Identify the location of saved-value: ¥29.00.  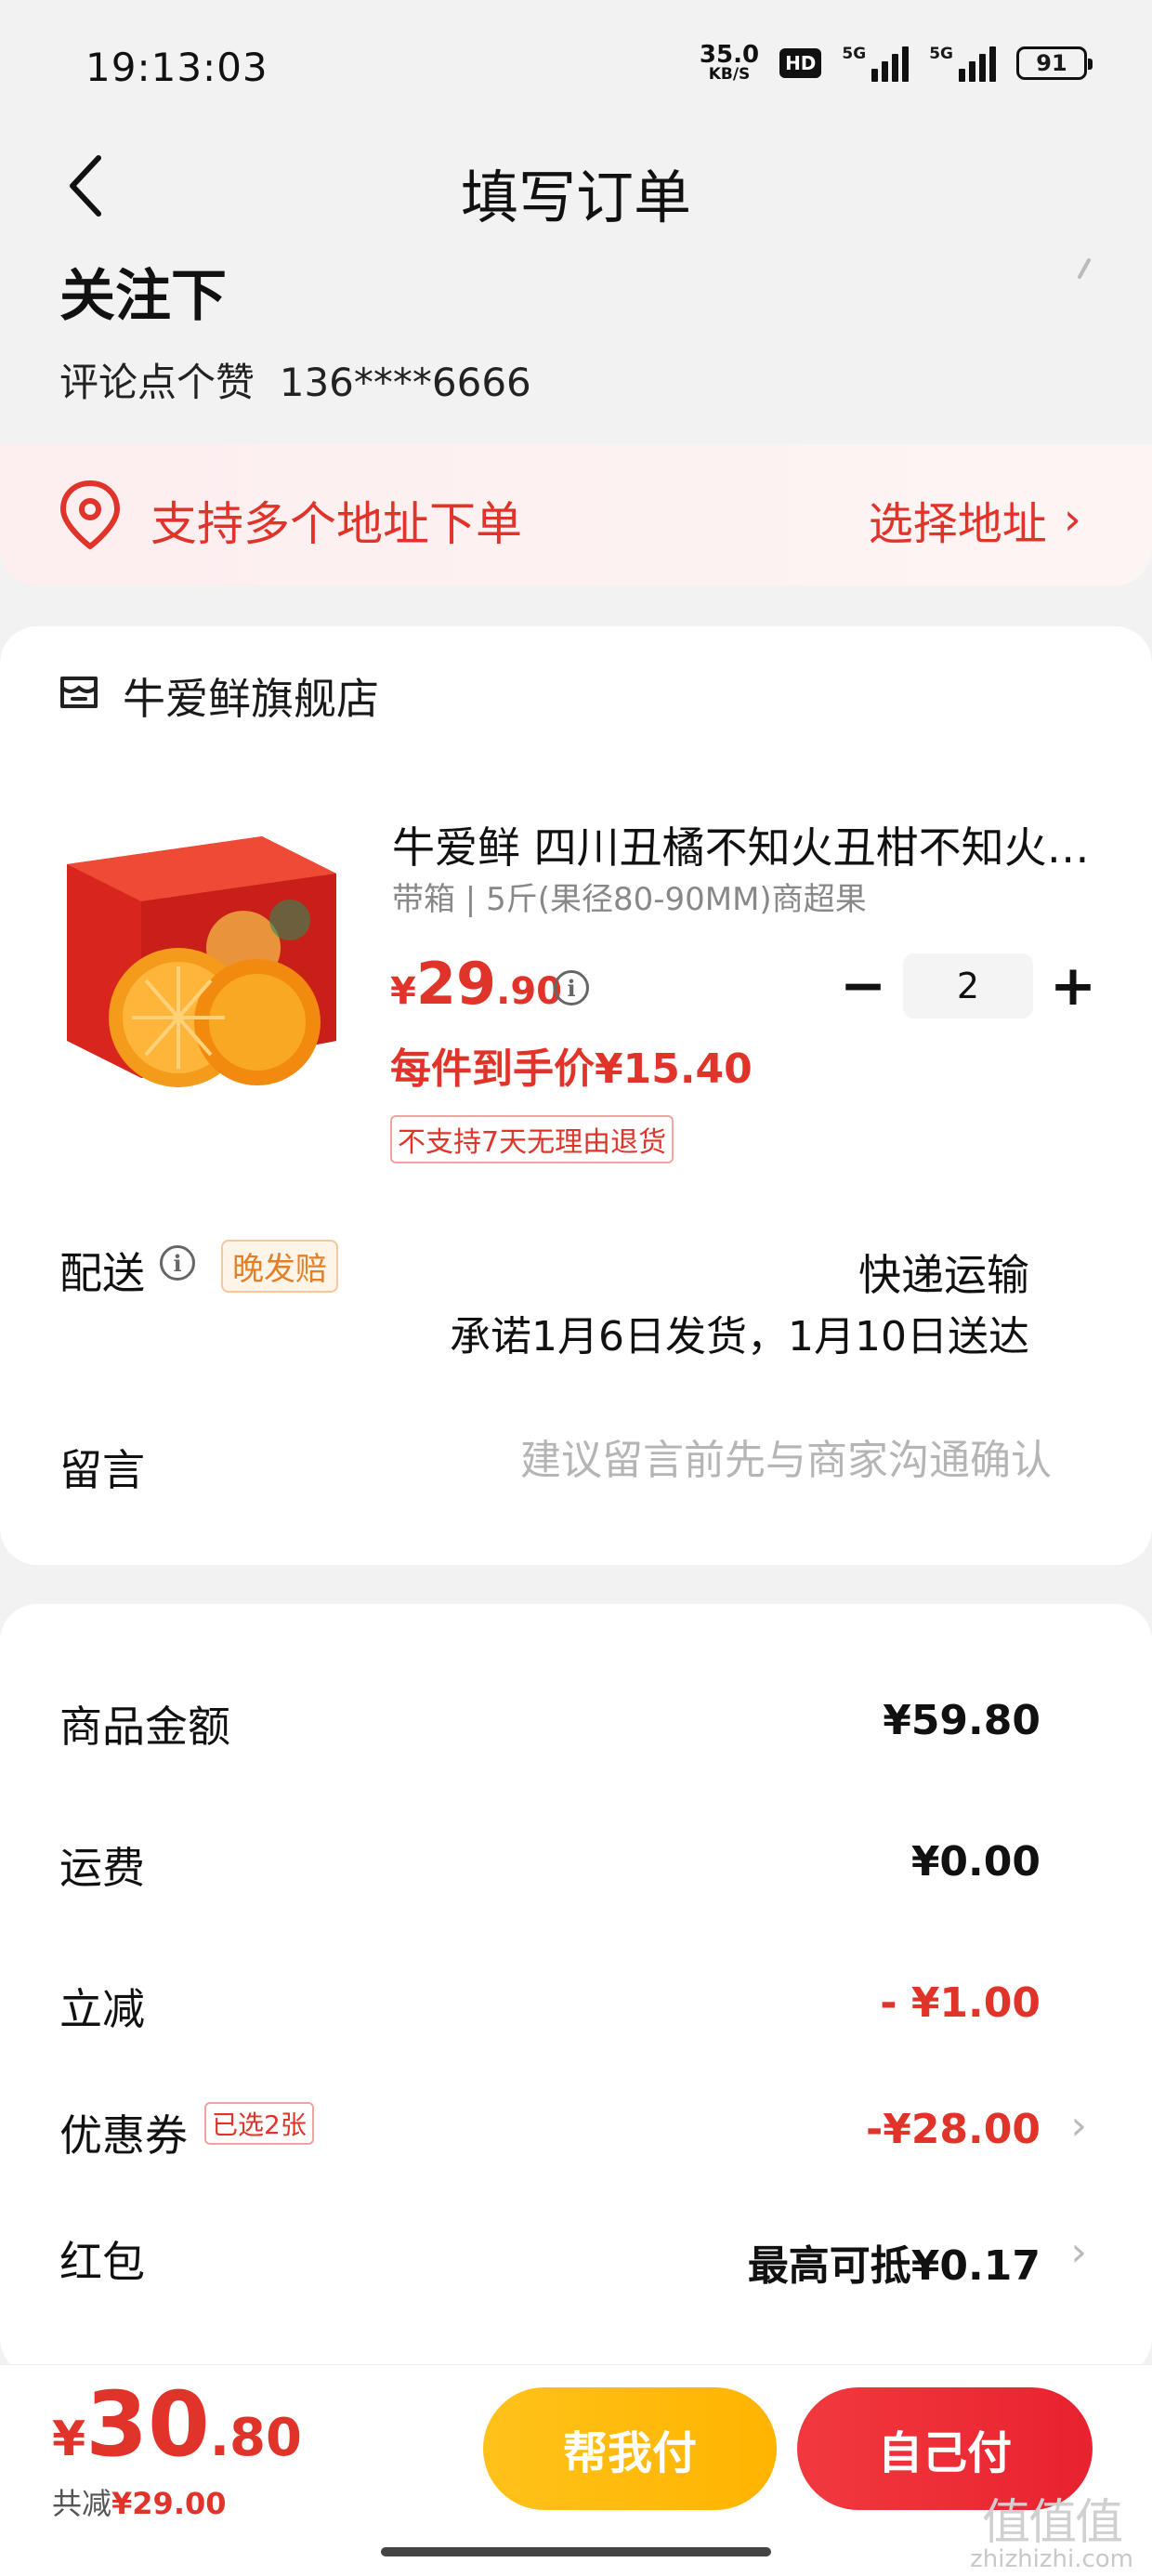
(169, 2503).